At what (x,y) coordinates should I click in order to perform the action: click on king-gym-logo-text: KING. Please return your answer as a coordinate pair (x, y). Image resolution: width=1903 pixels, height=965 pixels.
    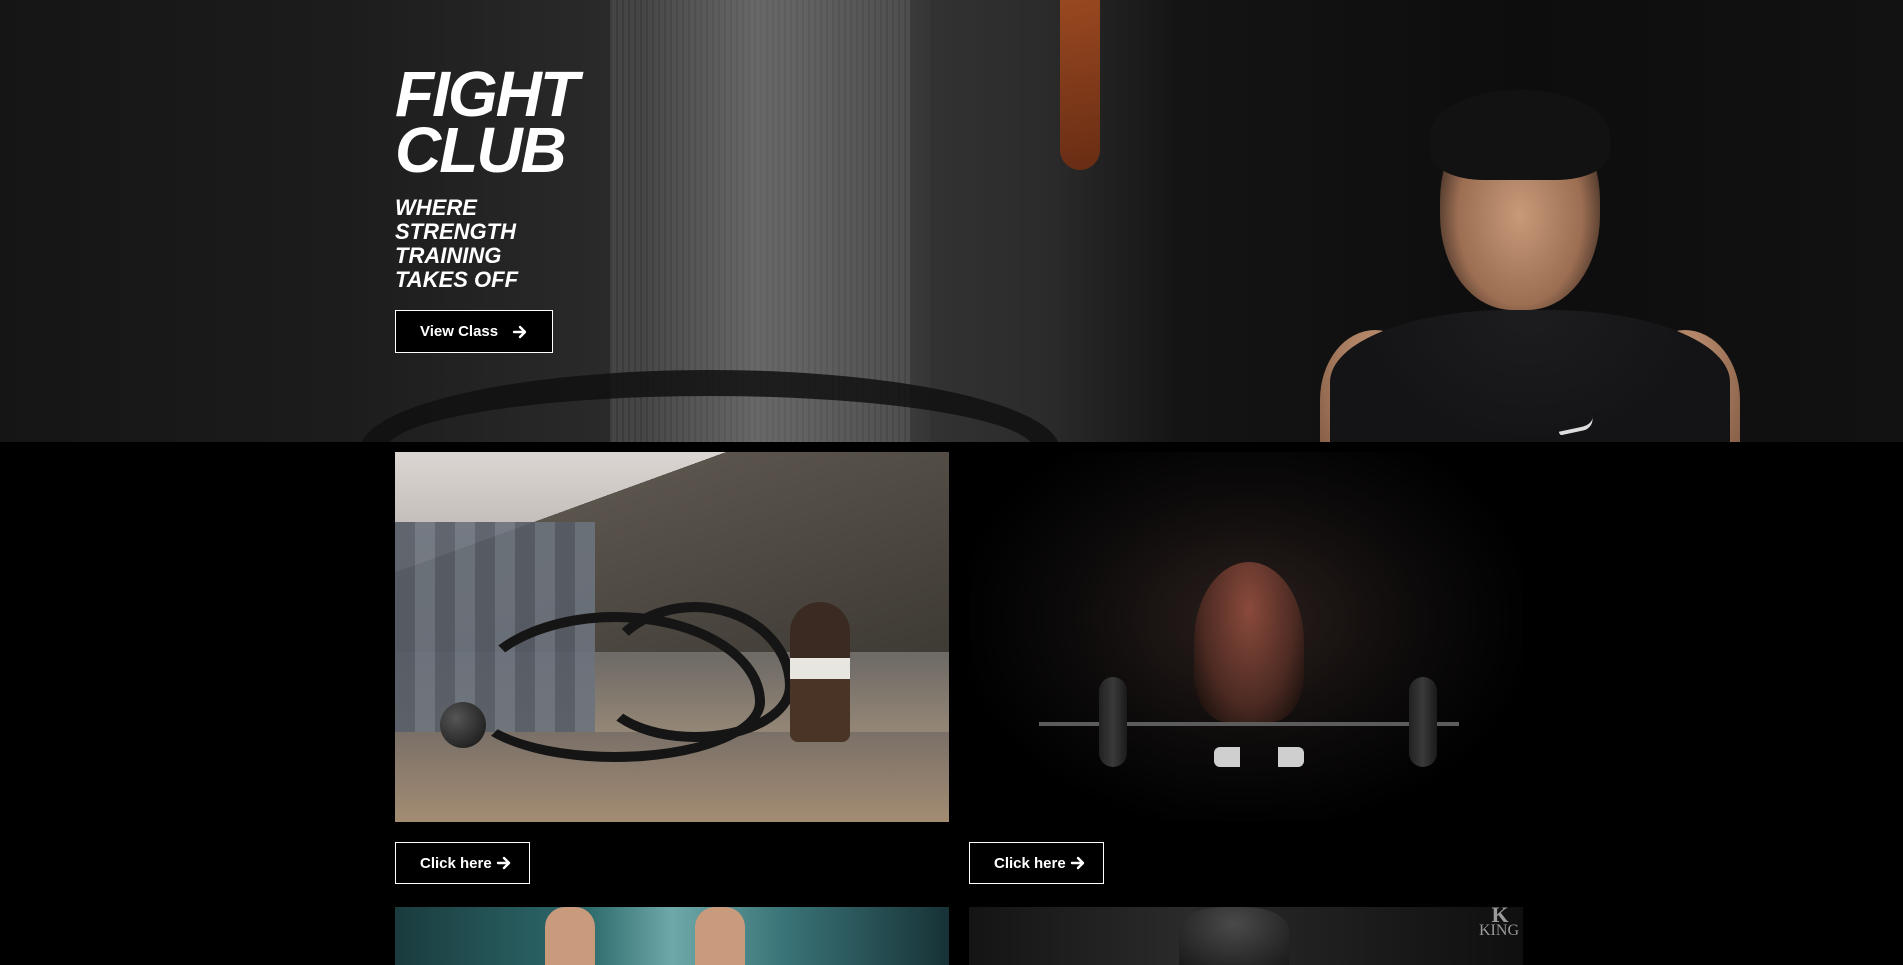
    Looking at the image, I should click on (1499, 930).